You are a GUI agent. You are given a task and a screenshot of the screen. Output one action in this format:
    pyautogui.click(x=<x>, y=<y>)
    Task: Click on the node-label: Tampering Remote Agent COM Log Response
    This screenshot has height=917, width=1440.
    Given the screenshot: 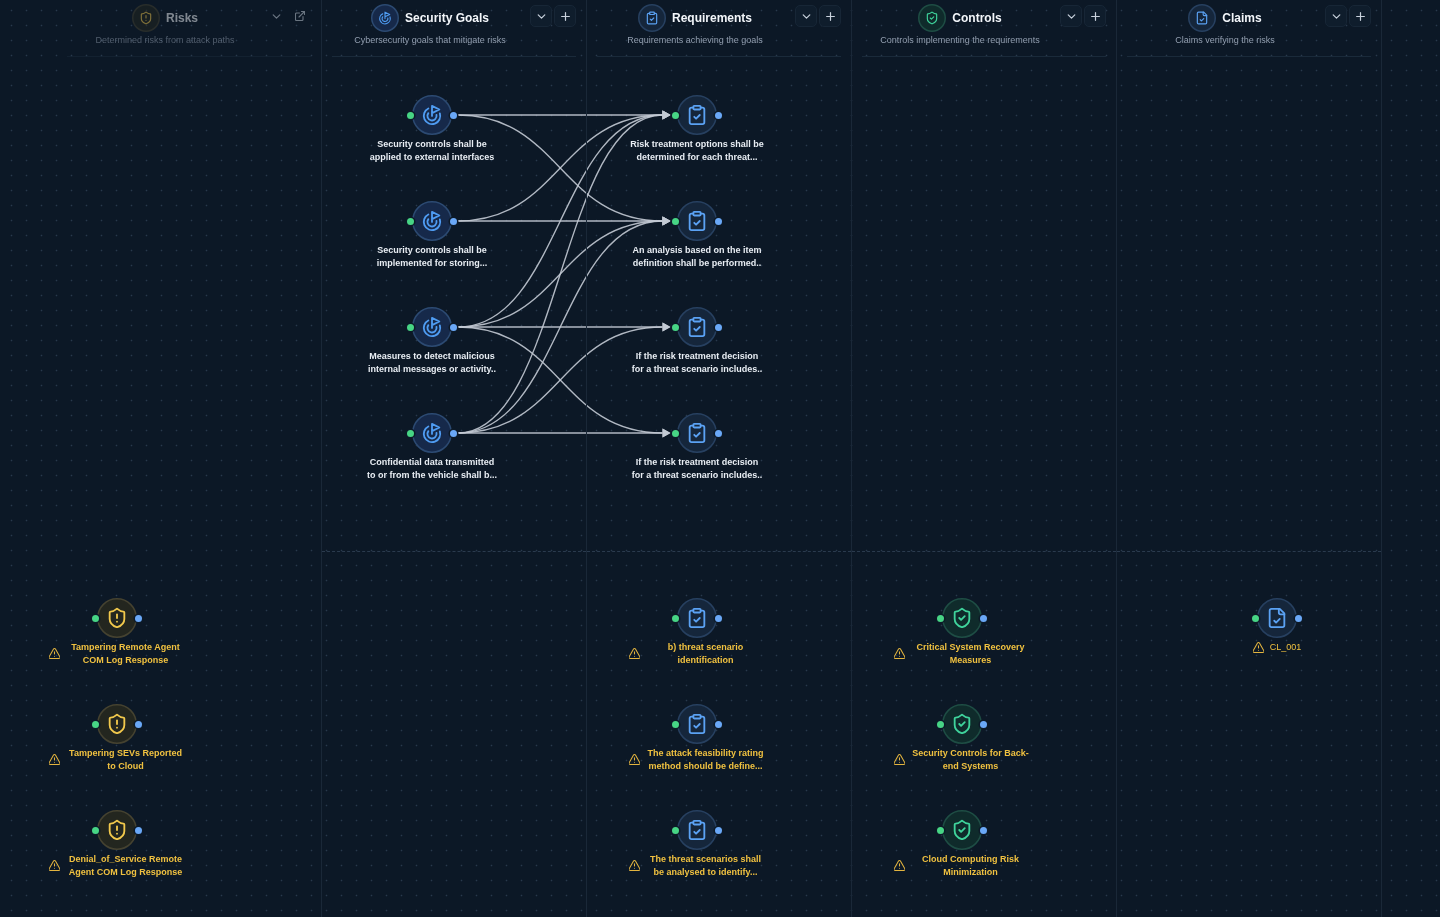 What is the action you would take?
    pyautogui.click(x=125, y=653)
    